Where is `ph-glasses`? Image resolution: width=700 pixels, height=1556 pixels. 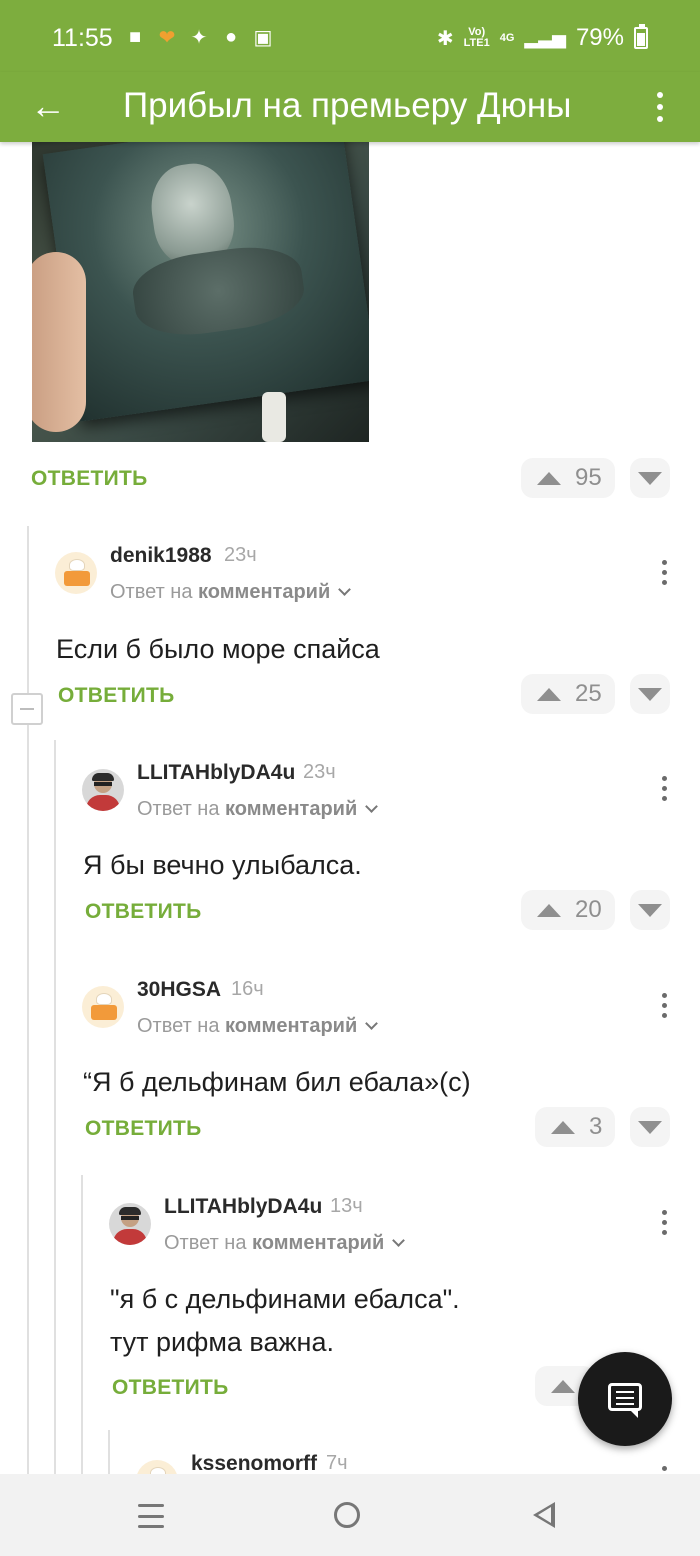 ph-glasses is located at coordinates (130, 1218).